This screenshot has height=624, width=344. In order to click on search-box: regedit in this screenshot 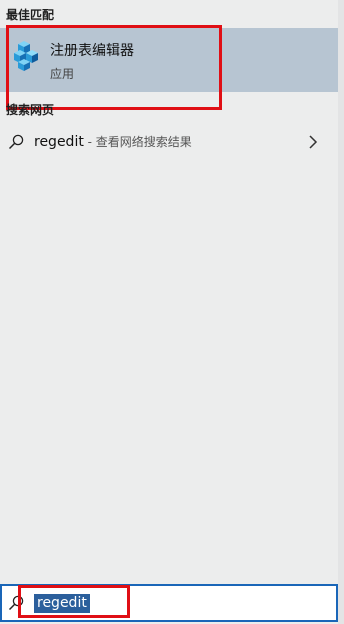, I will do `click(169, 603)`.